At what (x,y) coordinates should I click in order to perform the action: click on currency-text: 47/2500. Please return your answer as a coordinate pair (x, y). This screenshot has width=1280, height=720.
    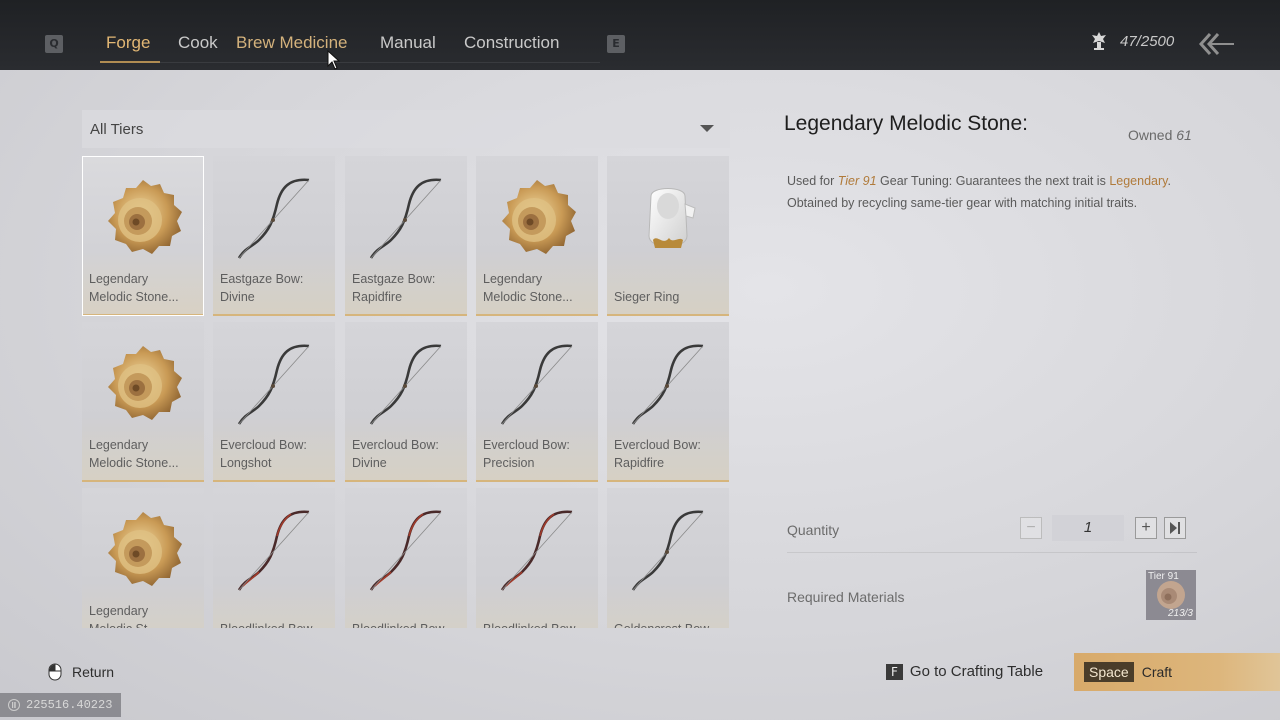
    Looking at the image, I should click on (1147, 41).